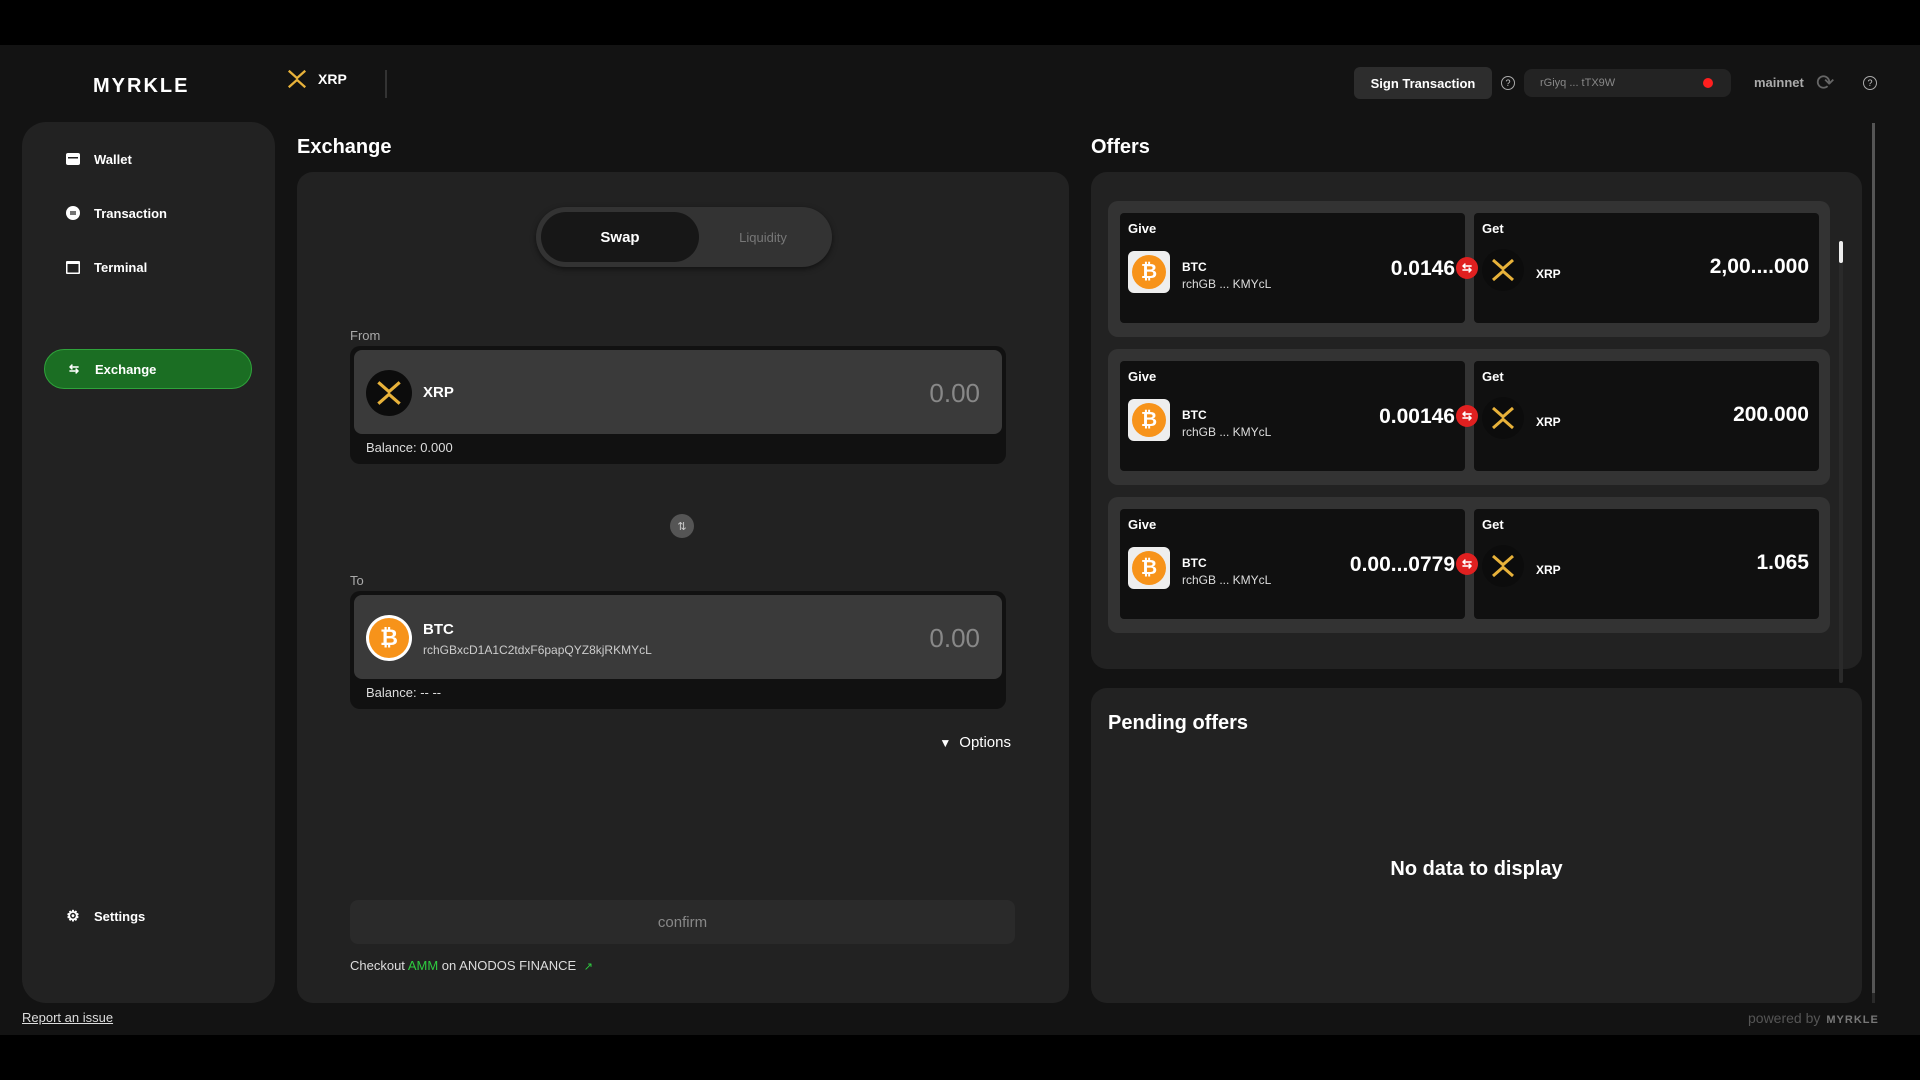 Image resolution: width=1920 pixels, height=1080 pixels. What do you see at coordinates (1708, 83) in the screenshot?
I see `connection-status-dot` at bounding box center [1708, 83].